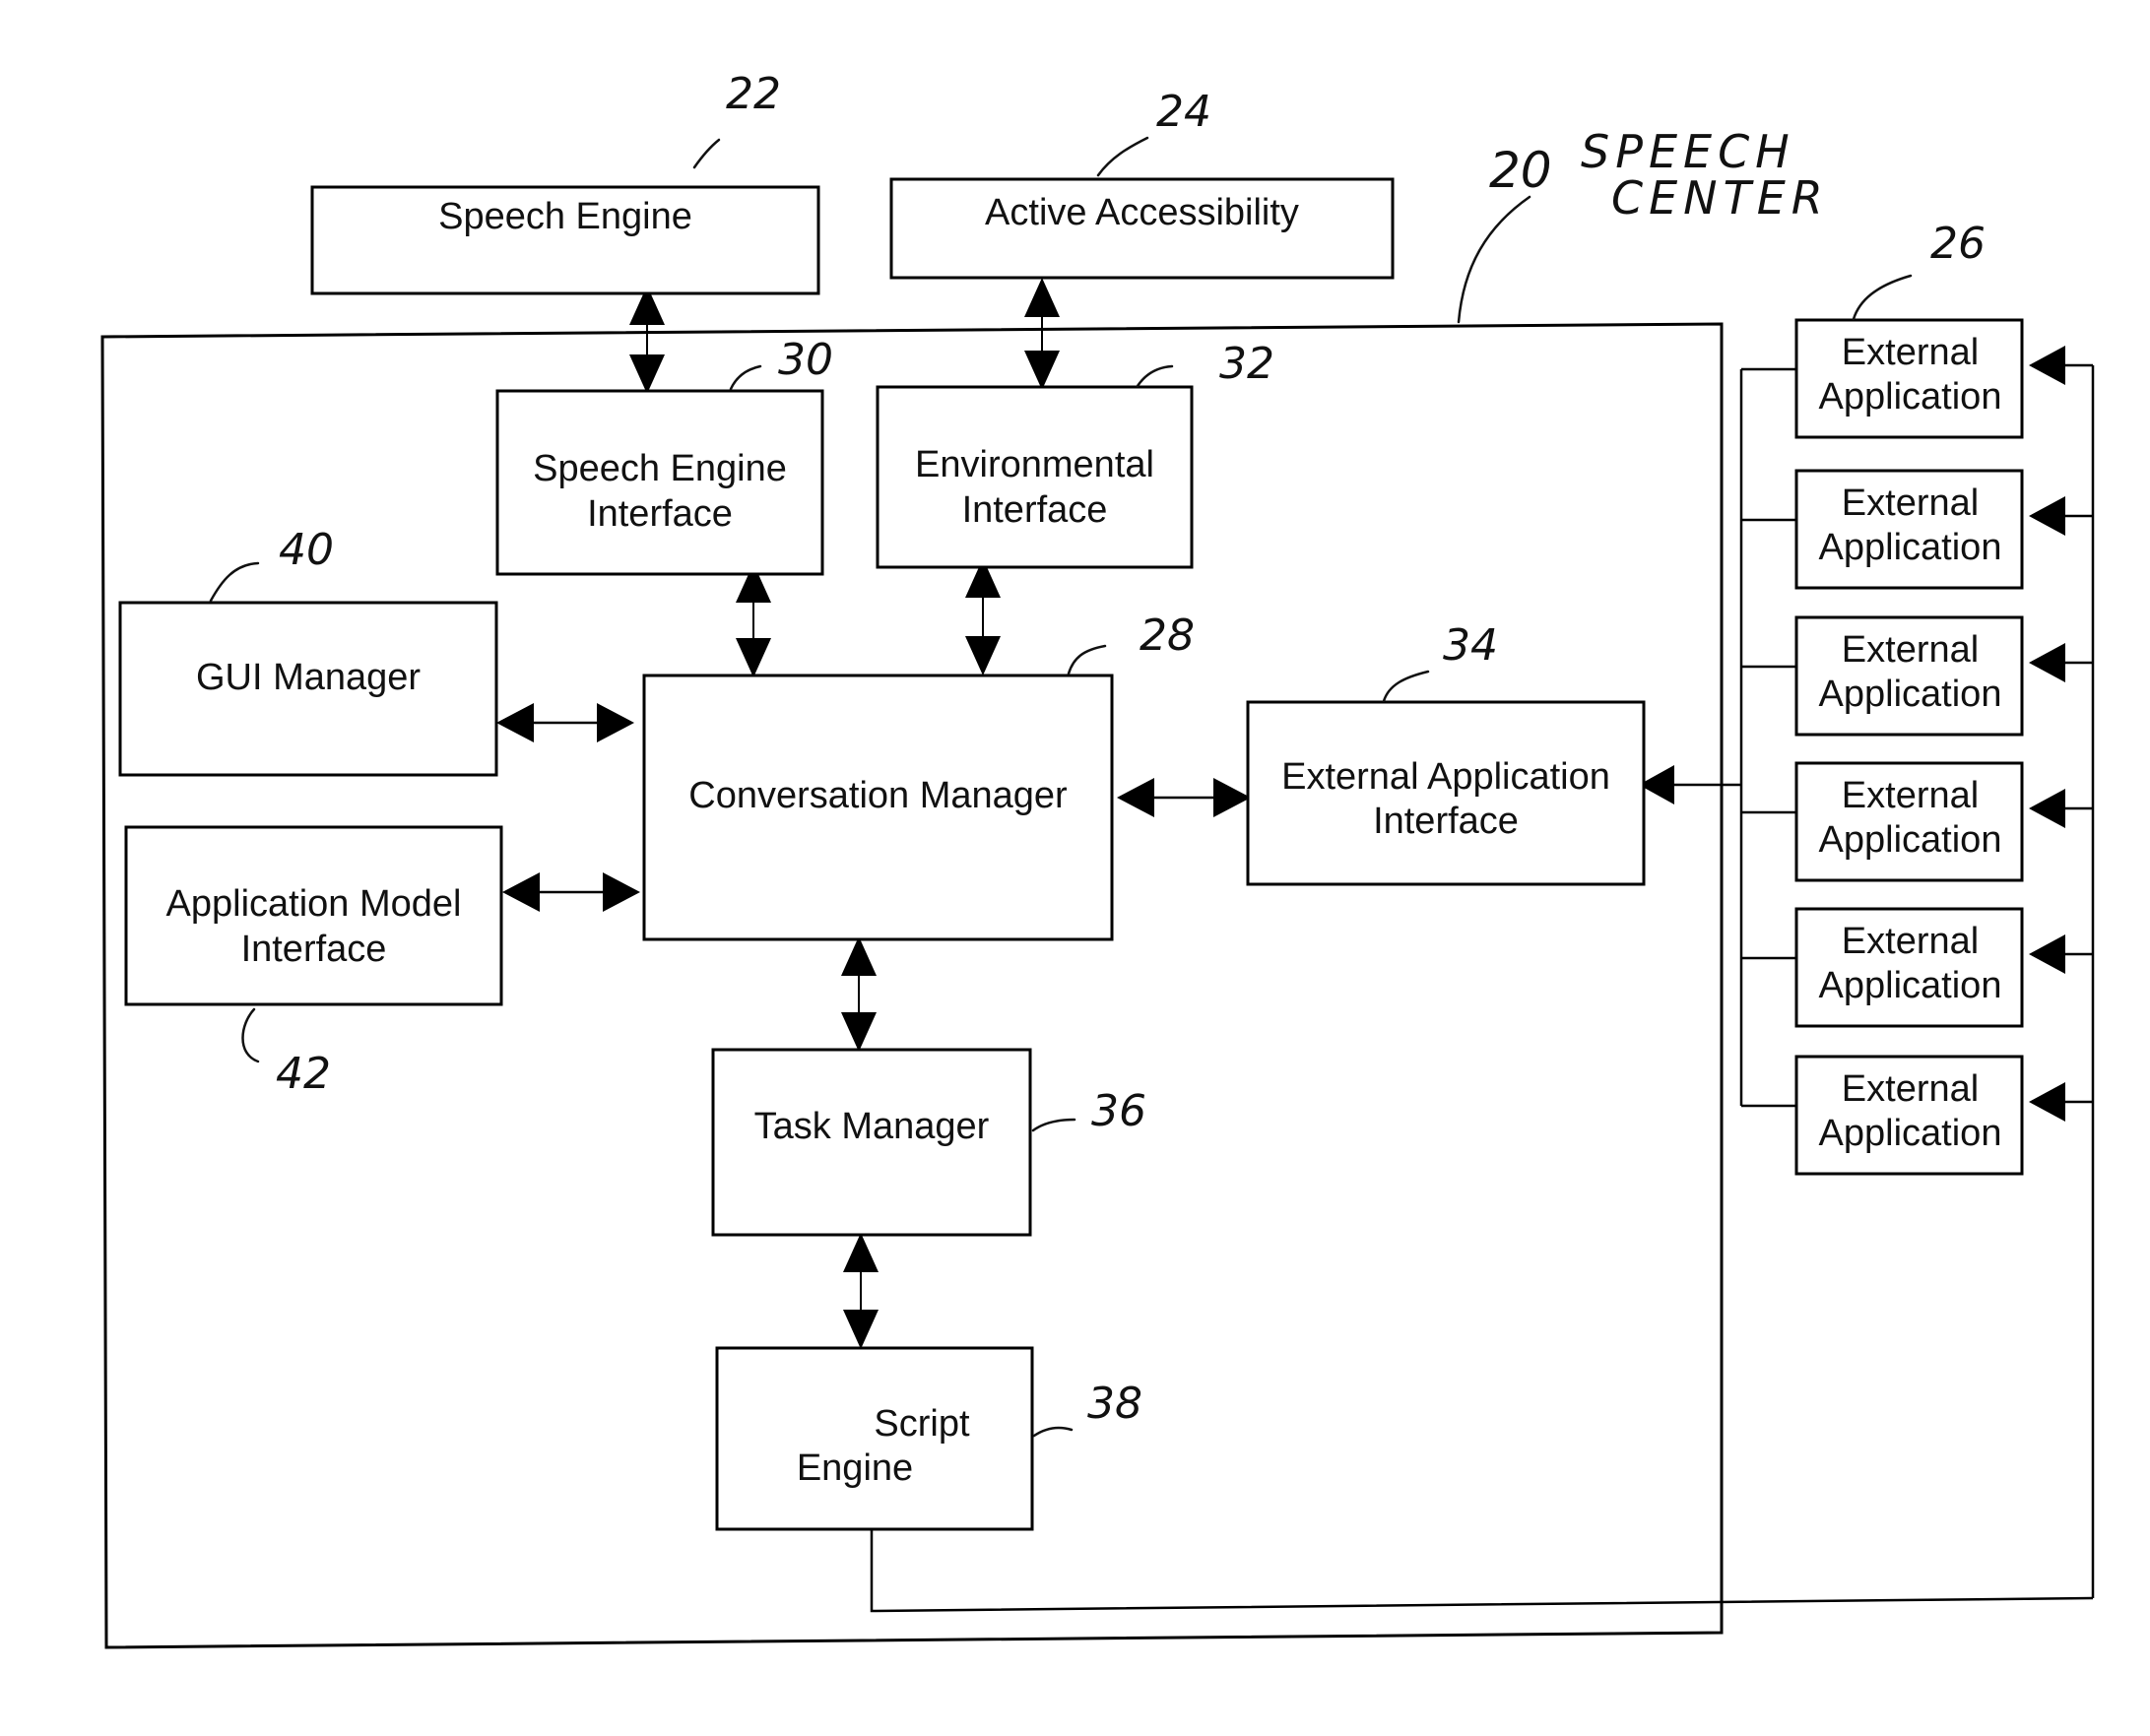  I want to click on application-model-interface-block: Application ModelInterface, so click(313, 915).